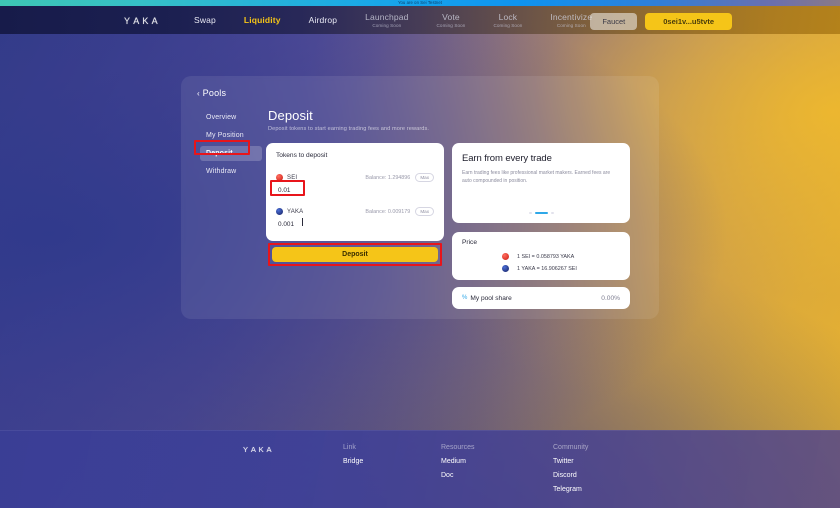  I want to click on announcement-text: You are on Sei Testnet, so click(420, 2).